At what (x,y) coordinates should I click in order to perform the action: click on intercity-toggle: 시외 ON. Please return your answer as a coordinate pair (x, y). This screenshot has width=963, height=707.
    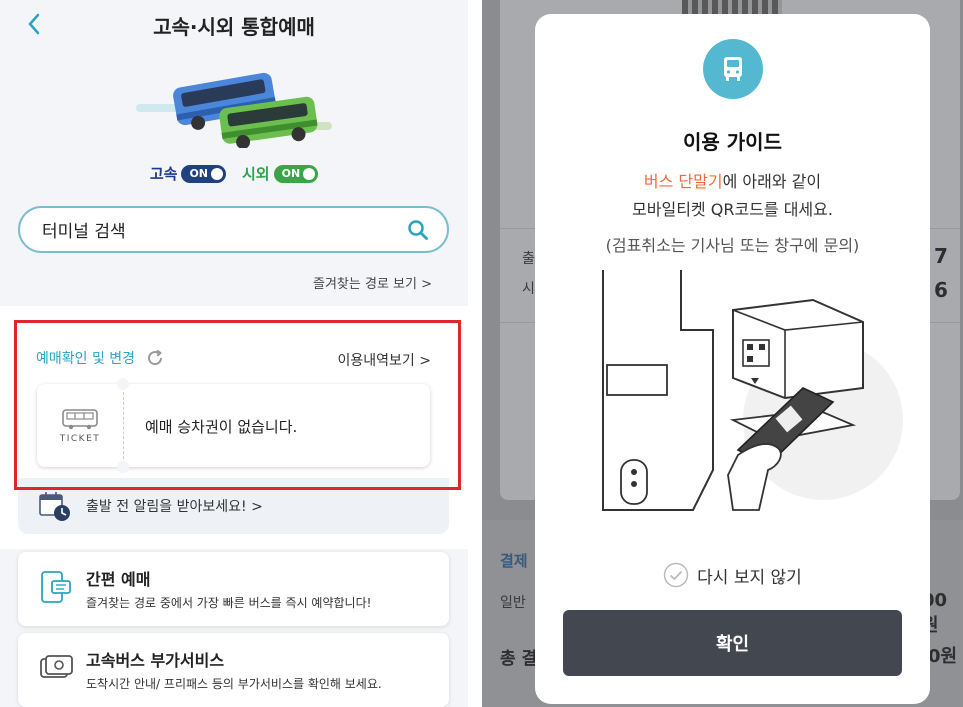
    Looking at the image, I should click on (280, 173).